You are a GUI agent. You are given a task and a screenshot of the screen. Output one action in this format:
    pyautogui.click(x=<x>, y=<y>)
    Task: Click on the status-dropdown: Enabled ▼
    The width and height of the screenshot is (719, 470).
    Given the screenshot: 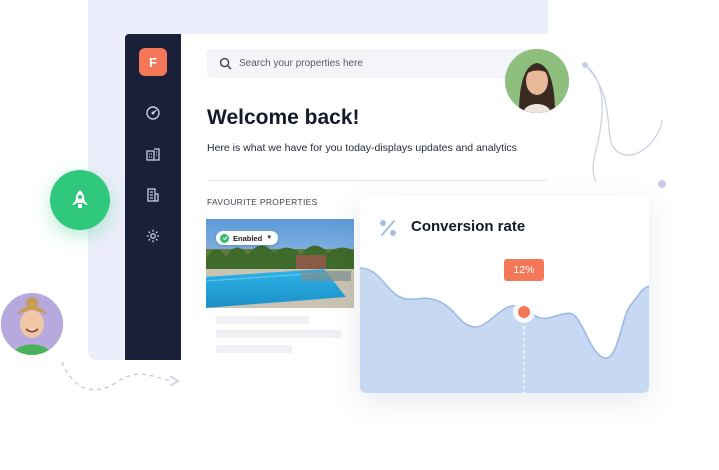 What is the action you would take?
    pyautogui.click(x=247, y=238)
    